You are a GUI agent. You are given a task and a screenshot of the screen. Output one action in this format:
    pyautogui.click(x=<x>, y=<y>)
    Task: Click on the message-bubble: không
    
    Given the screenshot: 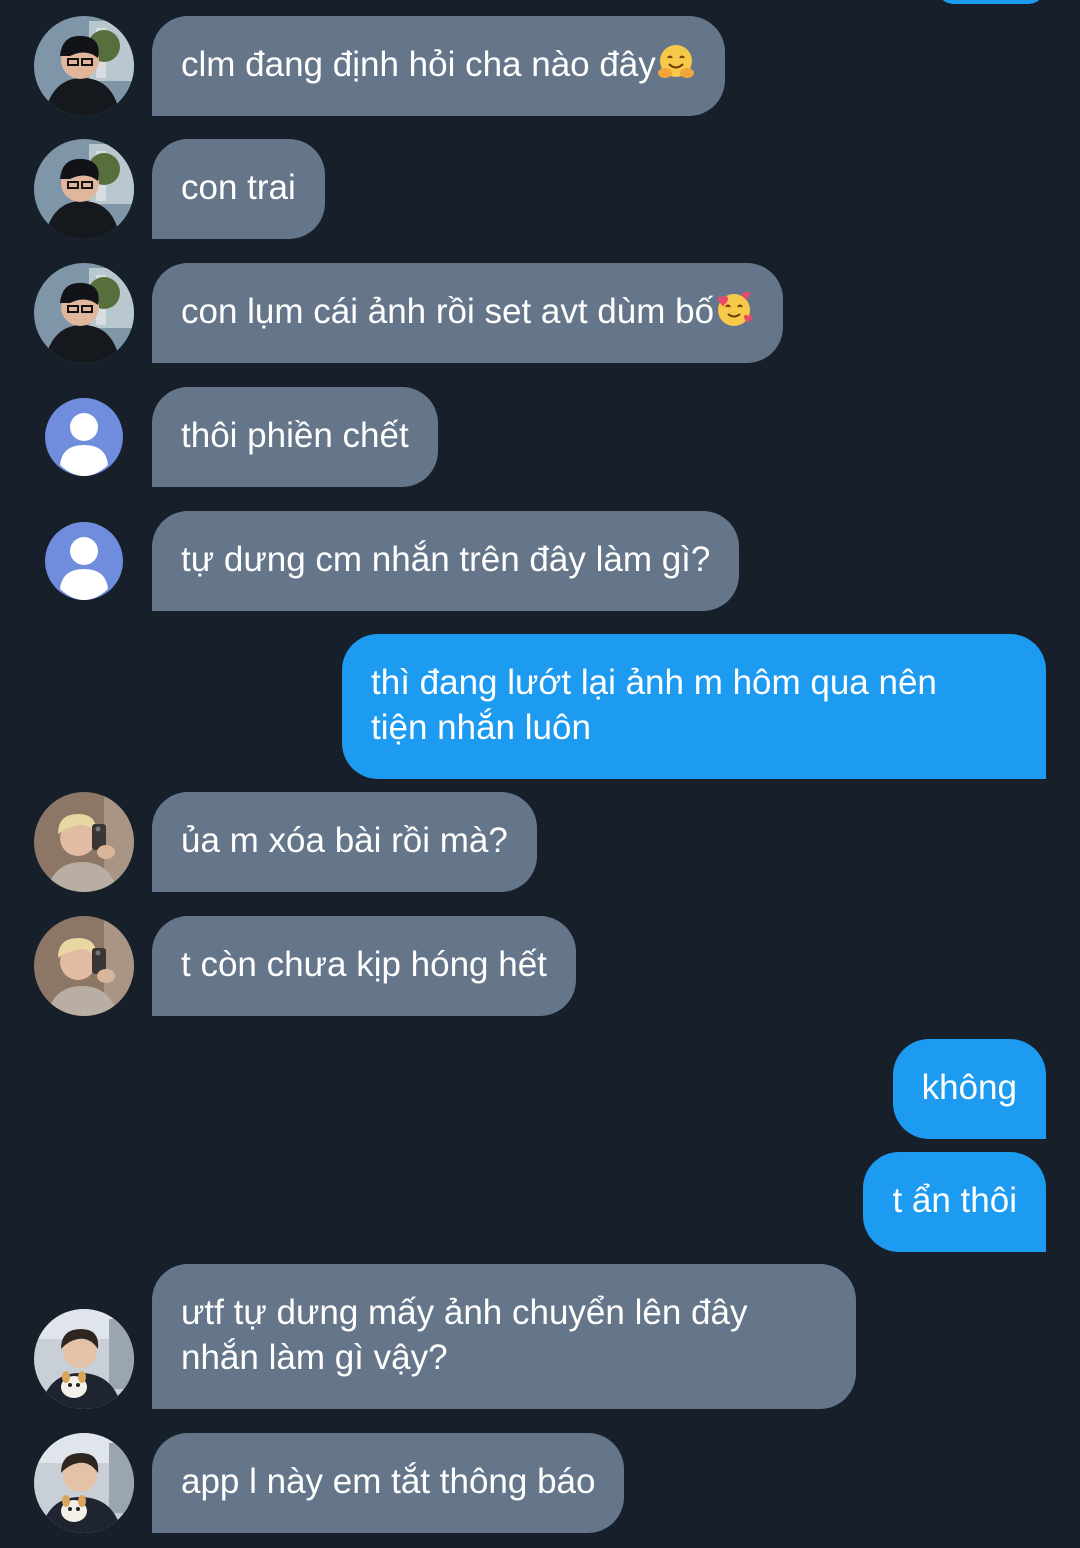 What is the action you would take?
    pyautogui.click(x=969, y=1089)
    